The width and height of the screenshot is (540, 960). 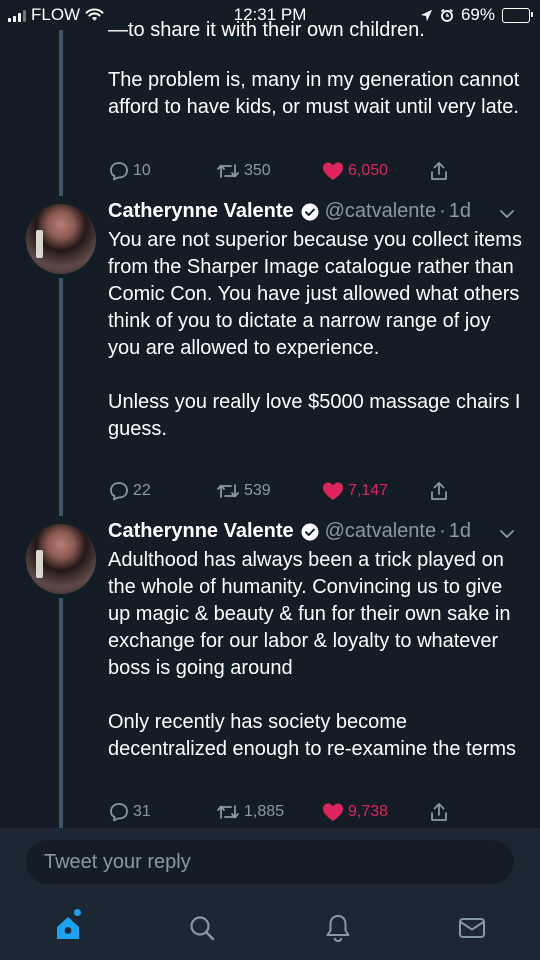 I want to click on like-count: 9,738, so click(x=368, y=811).